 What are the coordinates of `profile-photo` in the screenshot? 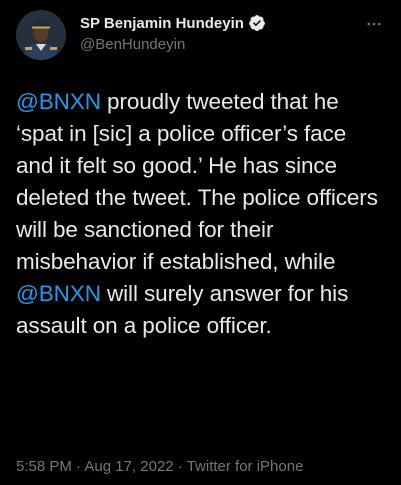 It's located at (41, 35).